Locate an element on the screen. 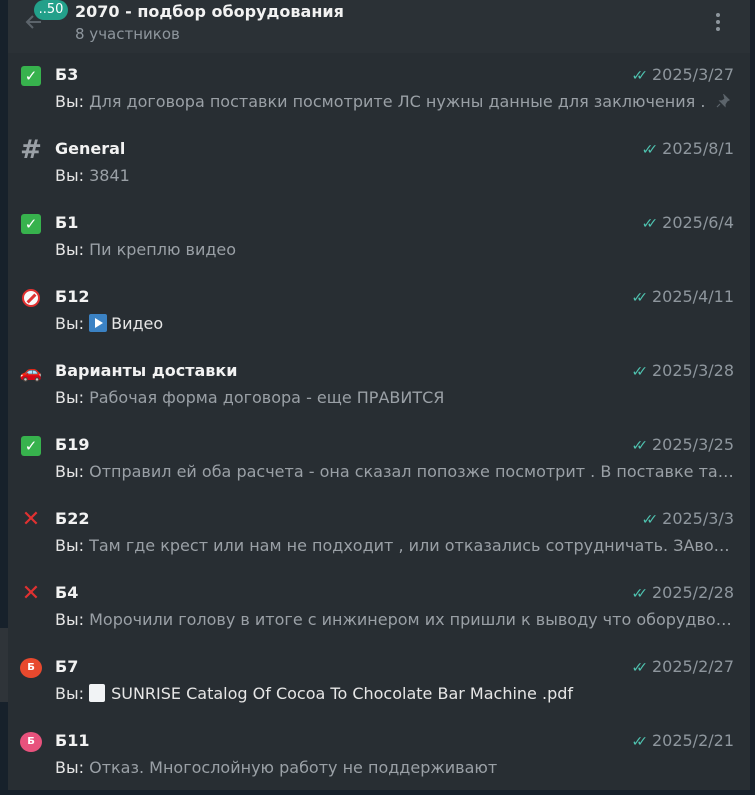 The image size is (755, 795). car-icon: 🚗 is located at coordinates (31, 372).